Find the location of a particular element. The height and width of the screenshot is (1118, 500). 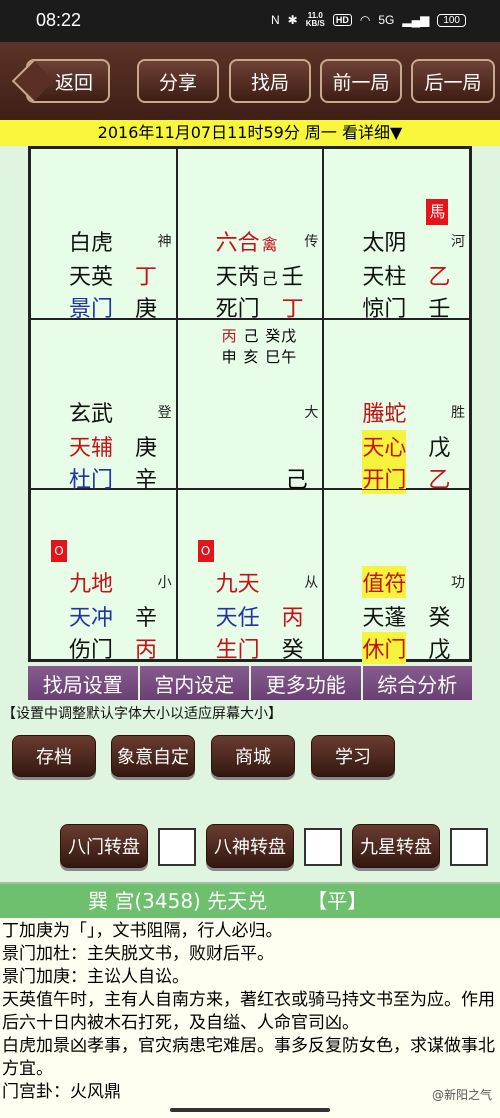

learn-button: 学习 is located at coordinates (353, 756).